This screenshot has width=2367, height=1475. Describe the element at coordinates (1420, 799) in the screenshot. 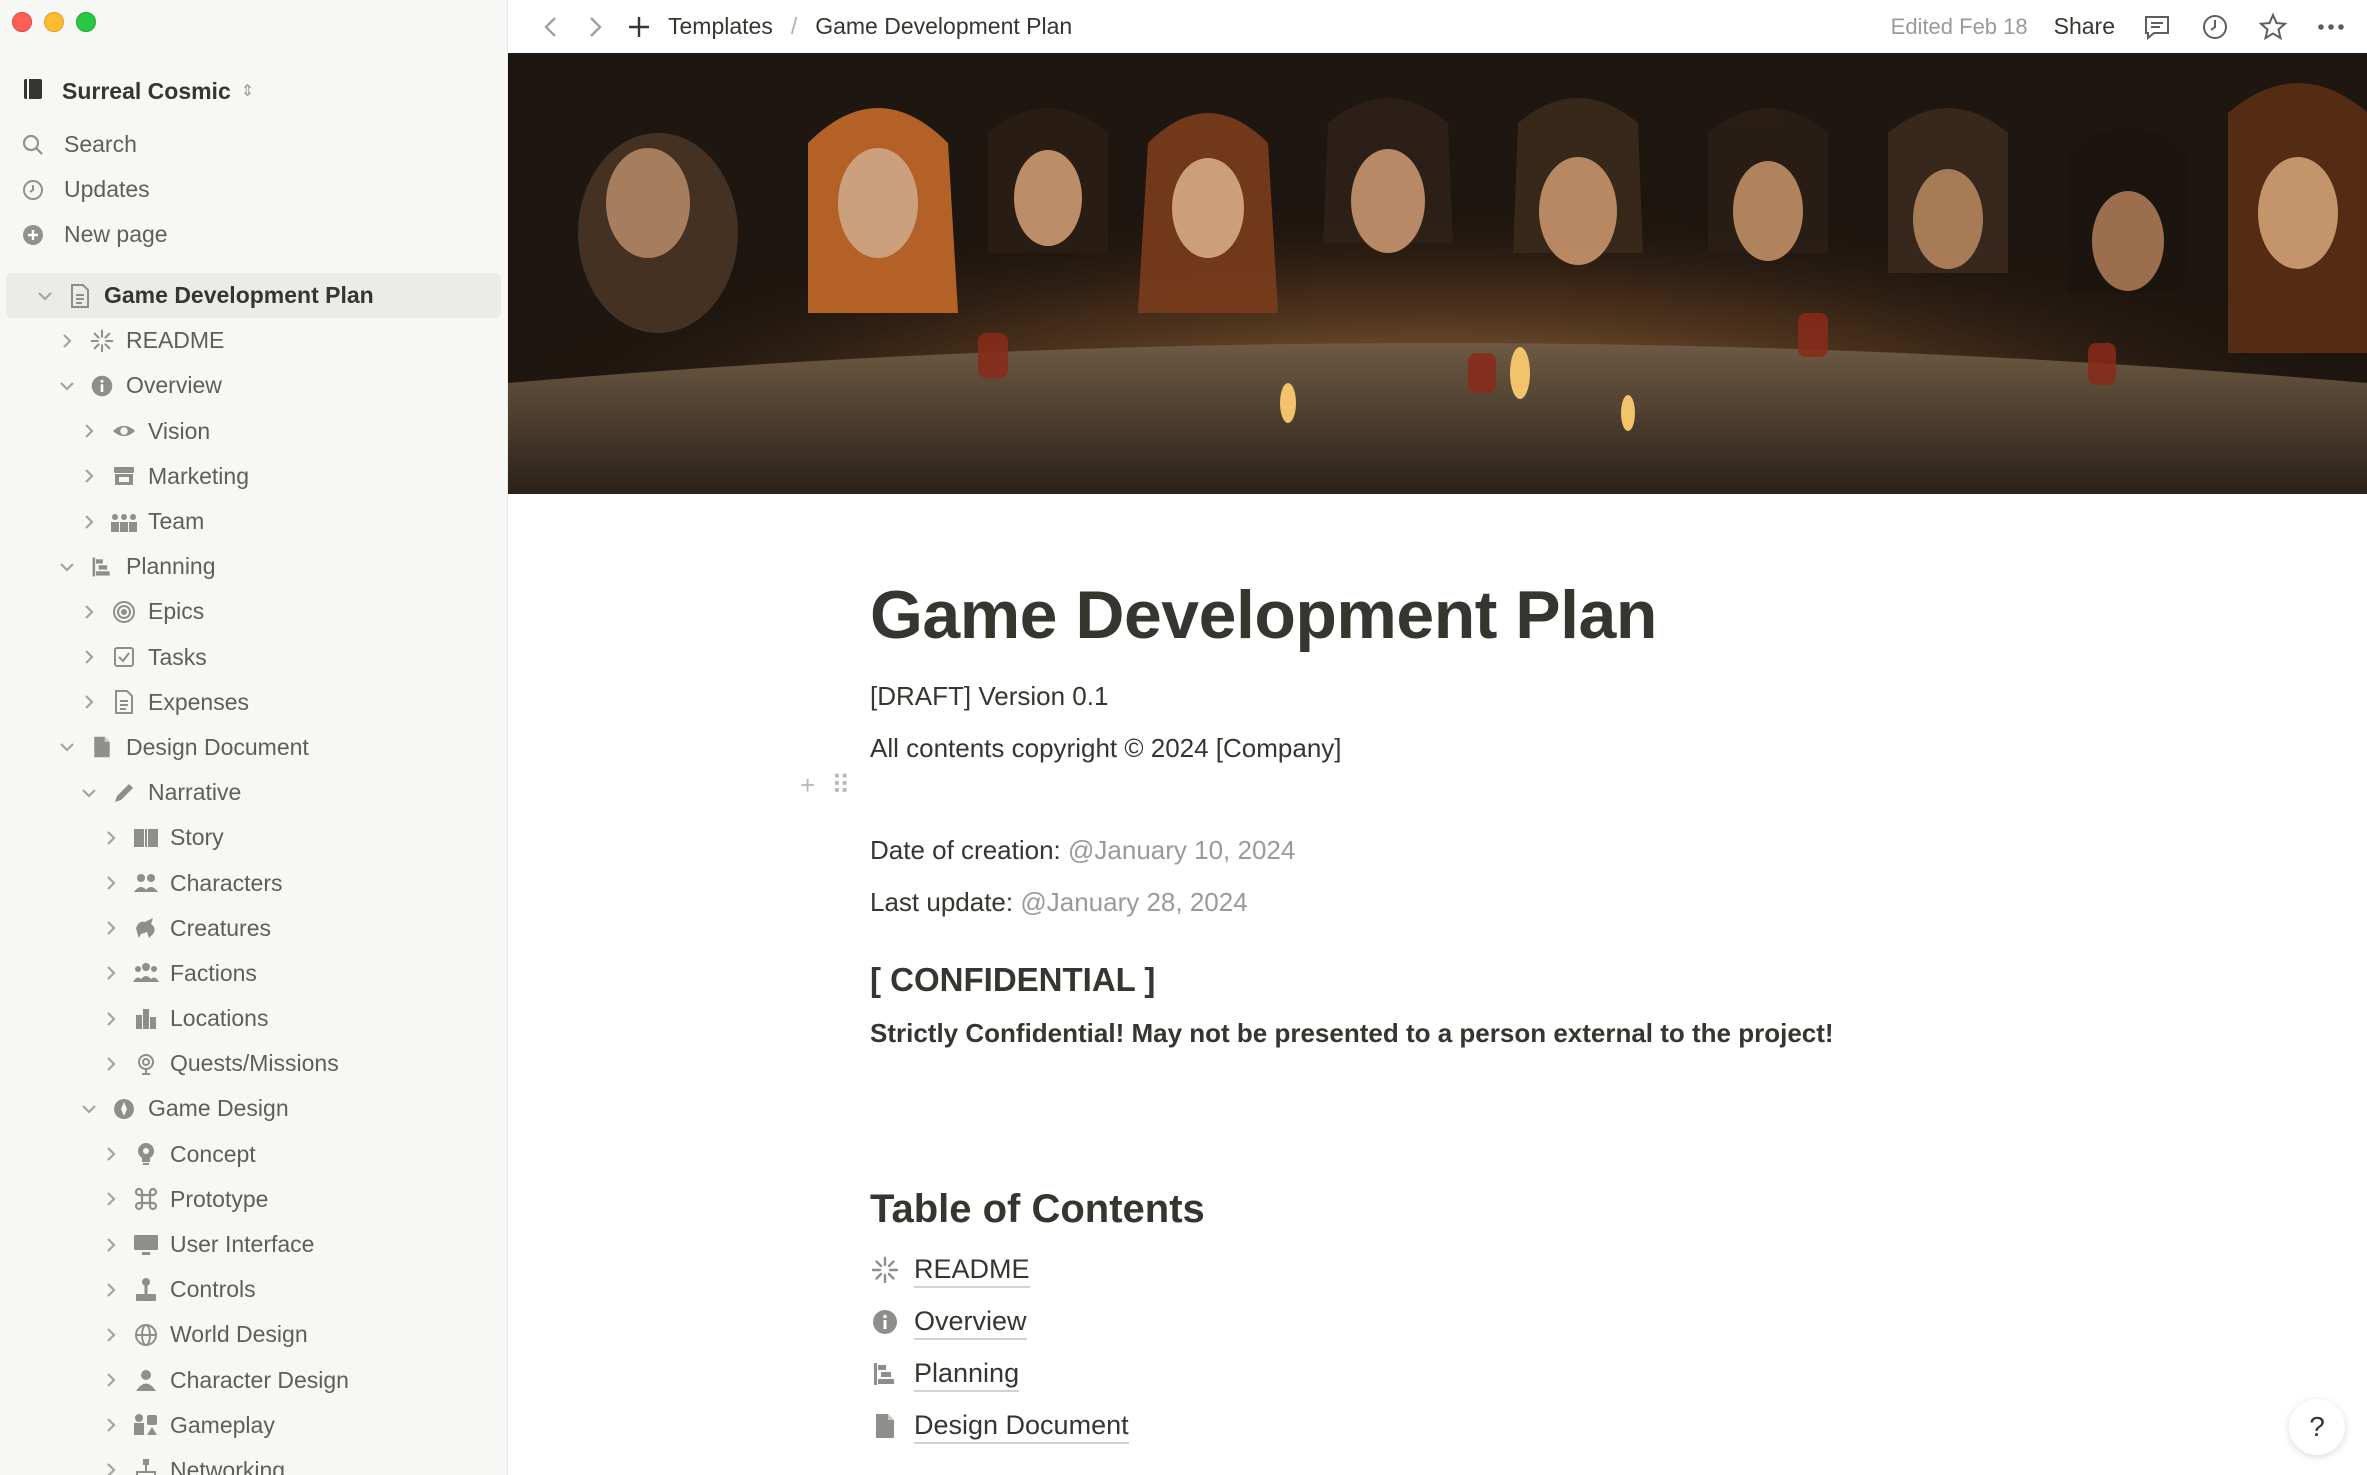

I see `empty-block` at that location.